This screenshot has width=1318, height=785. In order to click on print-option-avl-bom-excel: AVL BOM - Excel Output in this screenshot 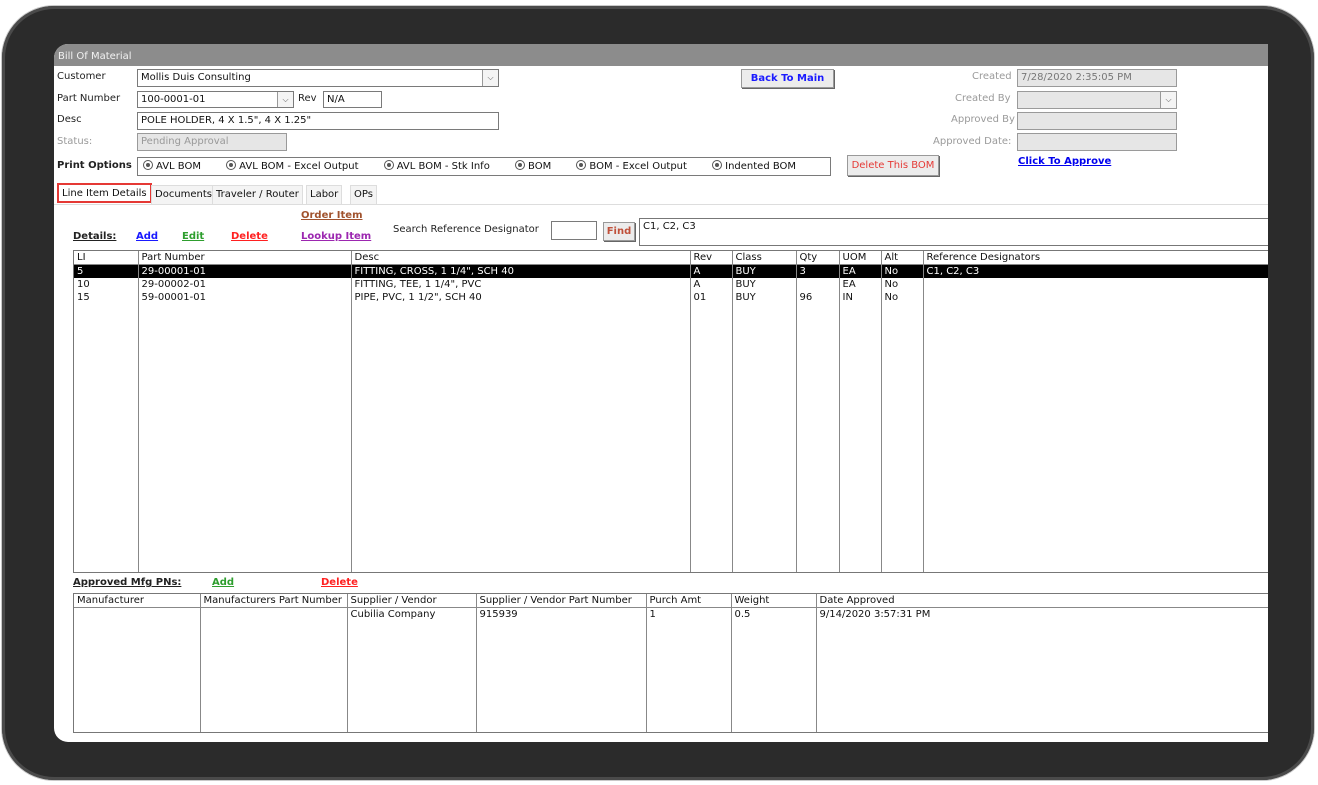, I will do `click(292, 166)`.